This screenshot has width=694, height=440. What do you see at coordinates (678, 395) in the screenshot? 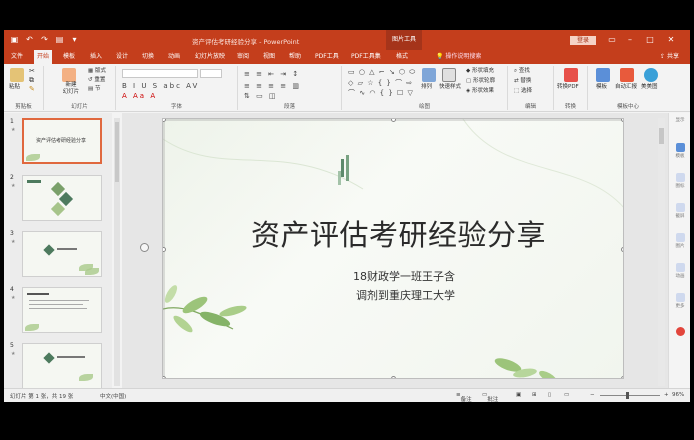
I see `zoom-level: 96%` at bounding box center [678, 395].